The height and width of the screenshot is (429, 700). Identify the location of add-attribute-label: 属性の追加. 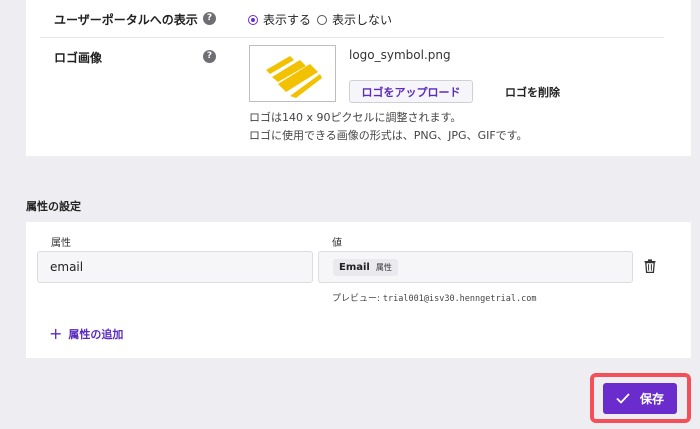
(96, 334).